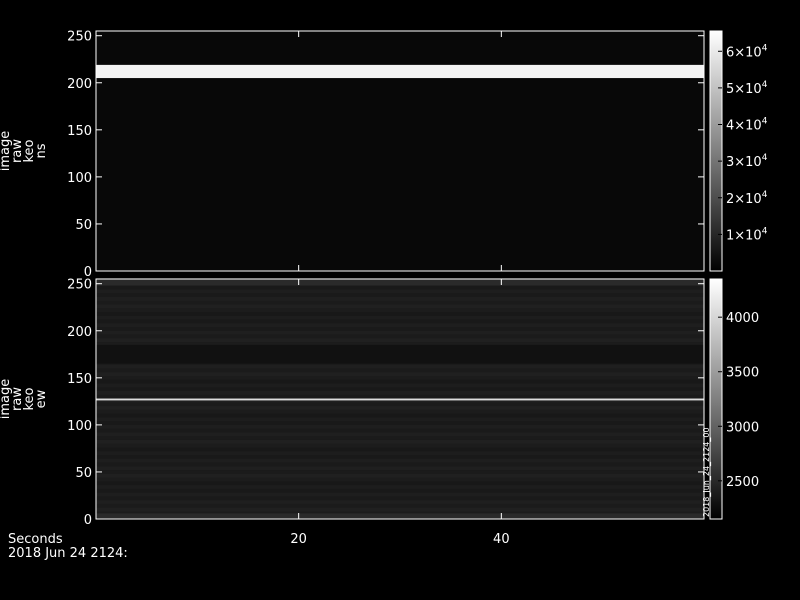 This screenshot has width=800, height=600. Describe the element at coordinates (400, 71) in the screenshot. I see `heatmap-feature-bright-band` at that location.